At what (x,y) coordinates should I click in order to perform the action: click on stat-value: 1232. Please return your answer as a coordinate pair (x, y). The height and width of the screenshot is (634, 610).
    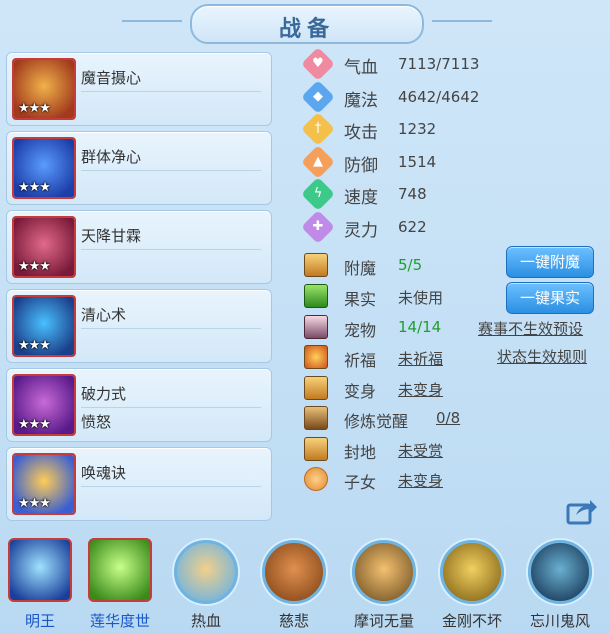
    Looking at the image, I should click on (417, 129).